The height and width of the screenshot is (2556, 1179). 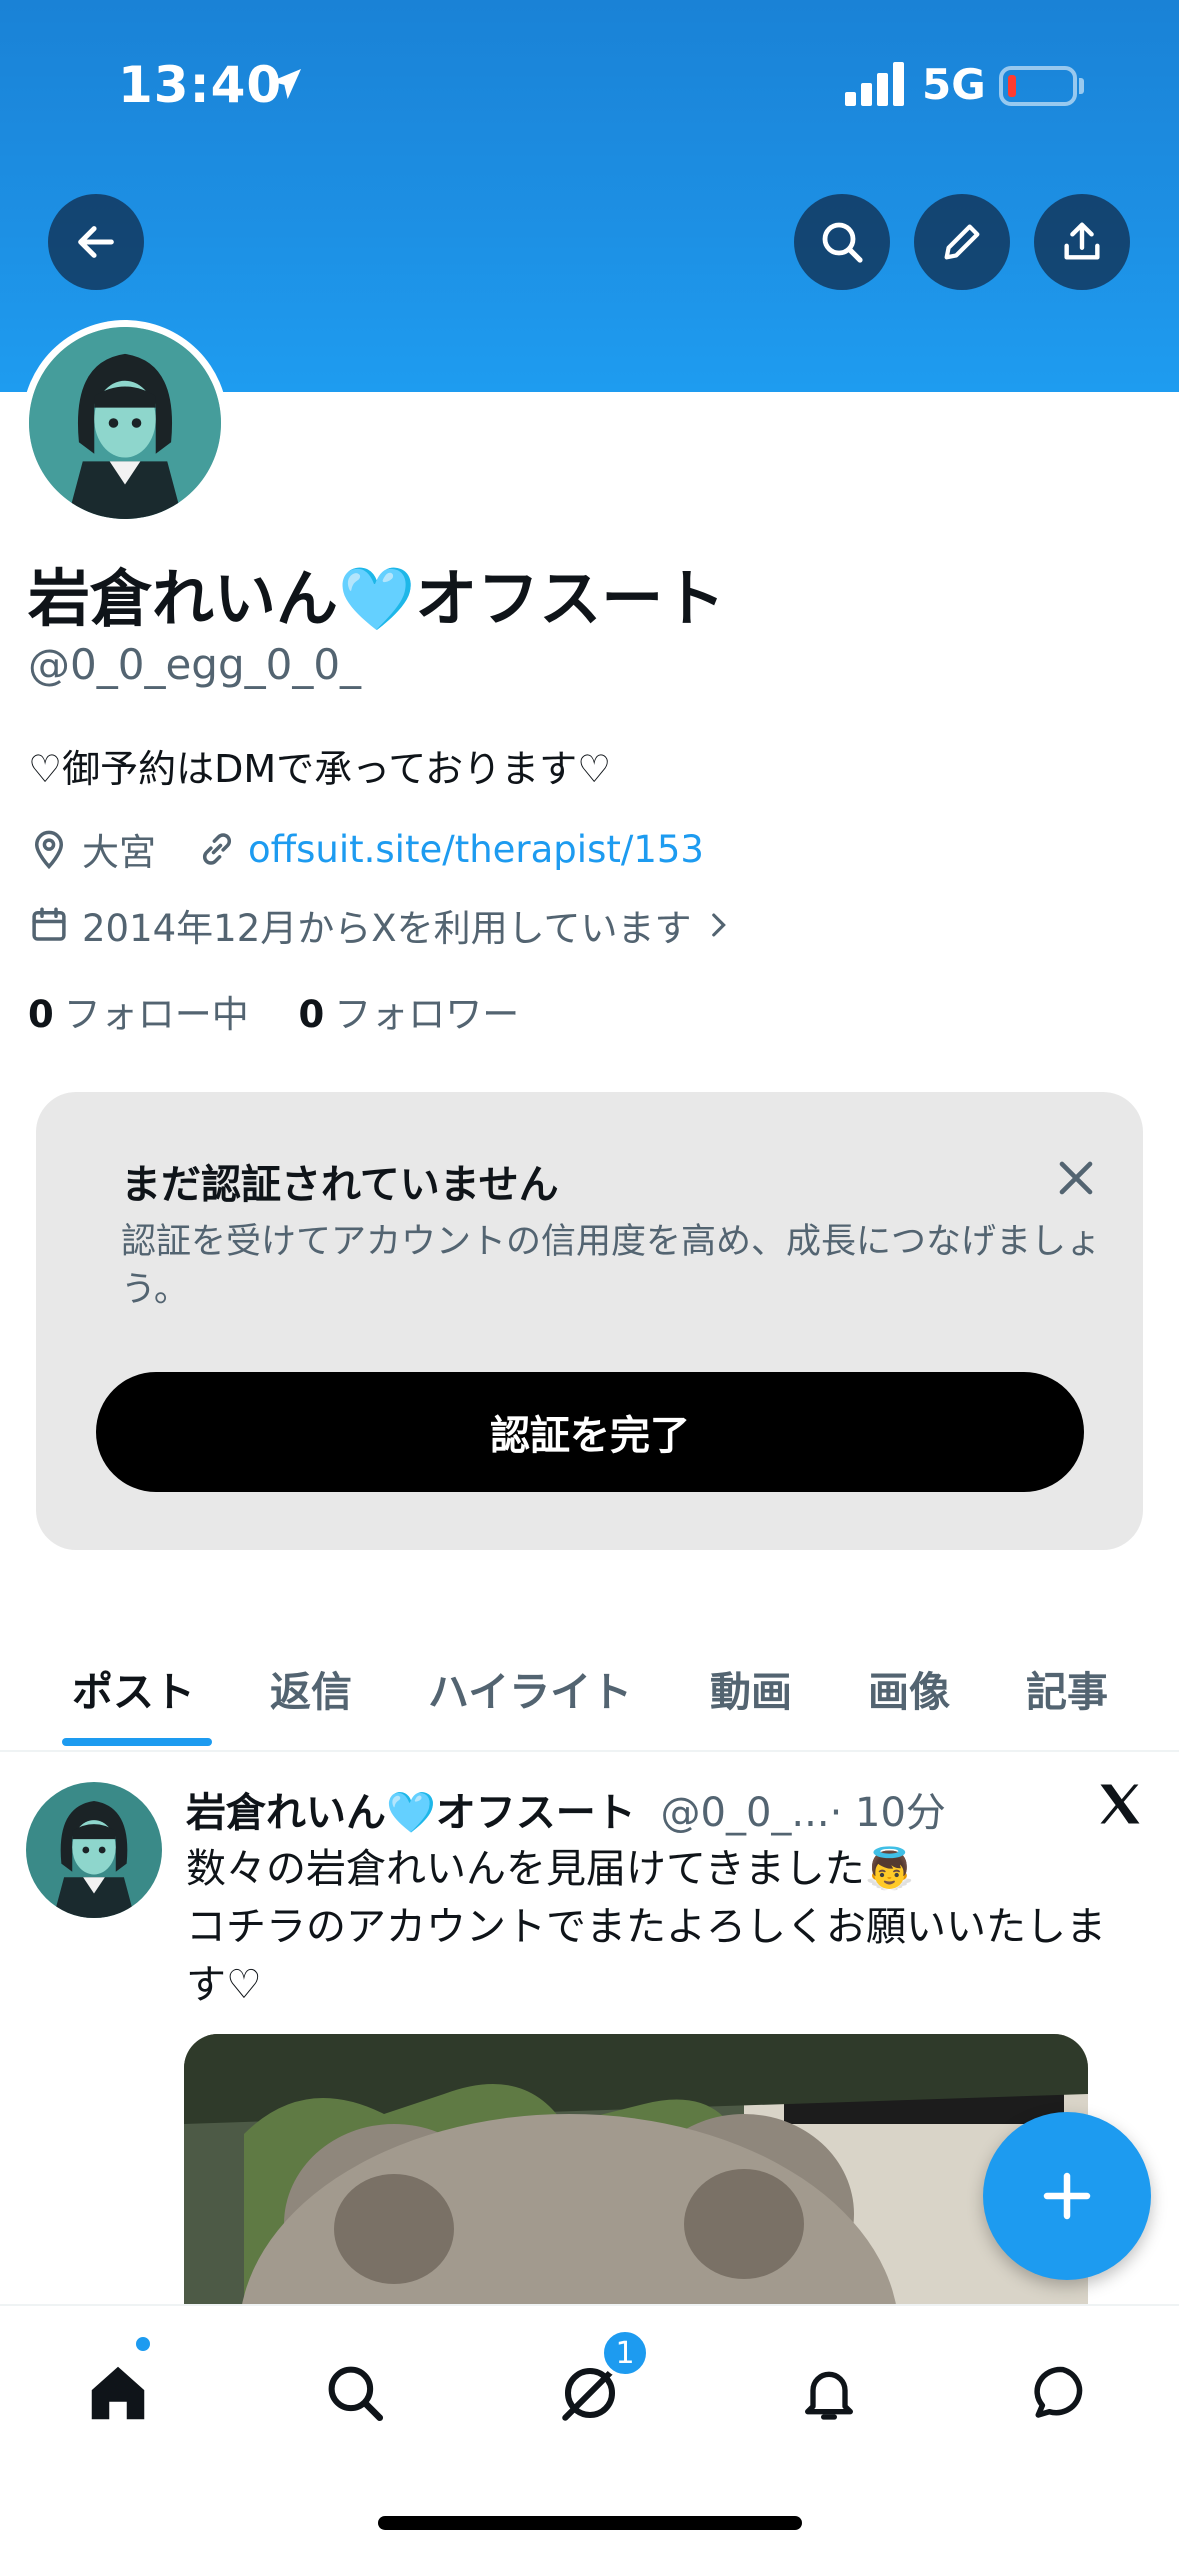 I want to click on arrow-left-icon, so click(x=96, y=242).